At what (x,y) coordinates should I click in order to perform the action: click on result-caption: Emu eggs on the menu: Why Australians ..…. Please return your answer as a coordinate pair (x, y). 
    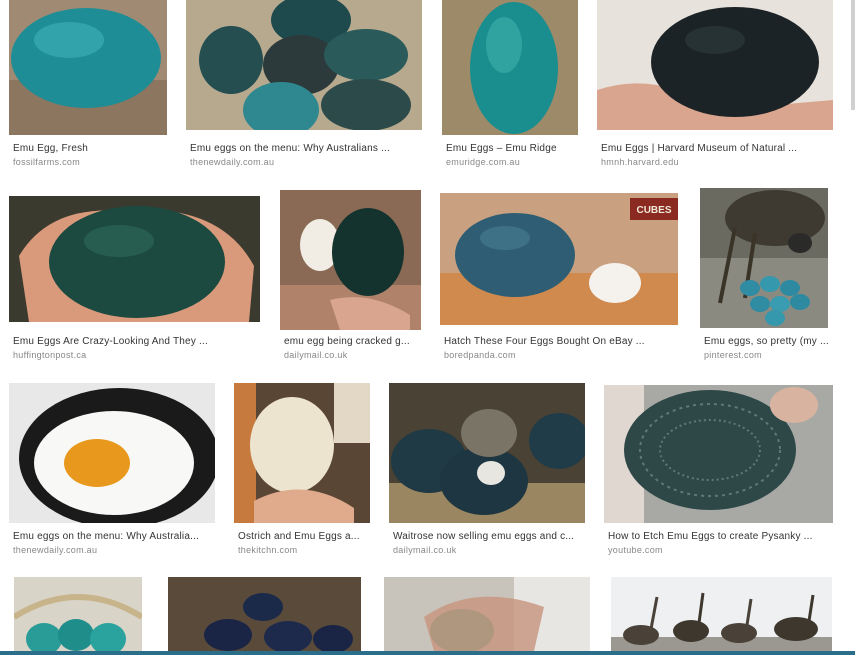
    Looking at the image, I should click on (306, 148).